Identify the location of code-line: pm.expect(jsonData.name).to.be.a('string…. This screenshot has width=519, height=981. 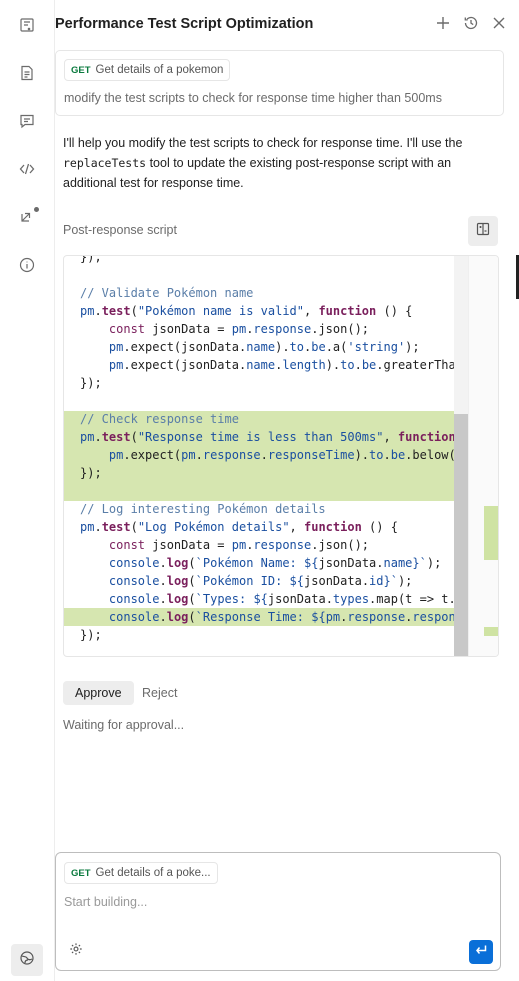
(264, 347).